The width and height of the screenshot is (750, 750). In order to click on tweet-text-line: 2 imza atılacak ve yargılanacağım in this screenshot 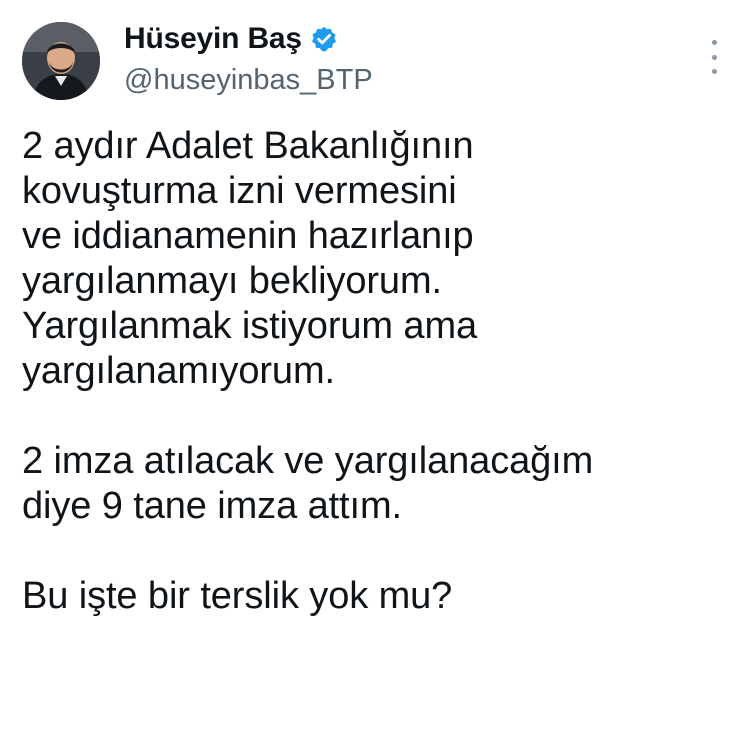, I will do `click(308, 461)`.